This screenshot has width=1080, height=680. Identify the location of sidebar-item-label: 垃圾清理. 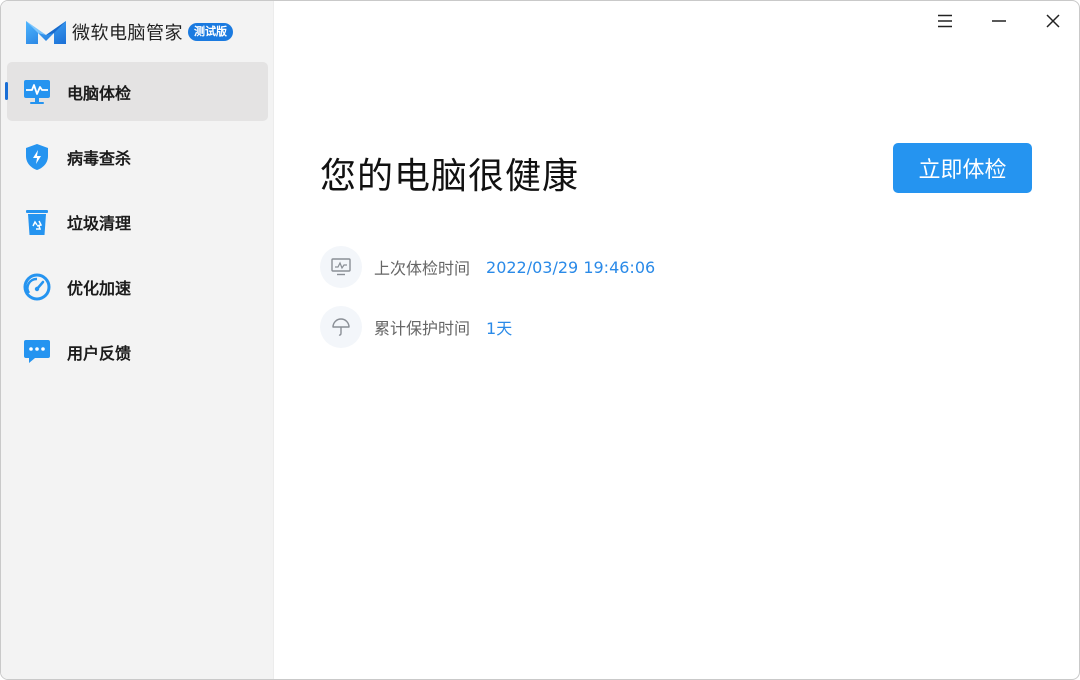
(99, 223).